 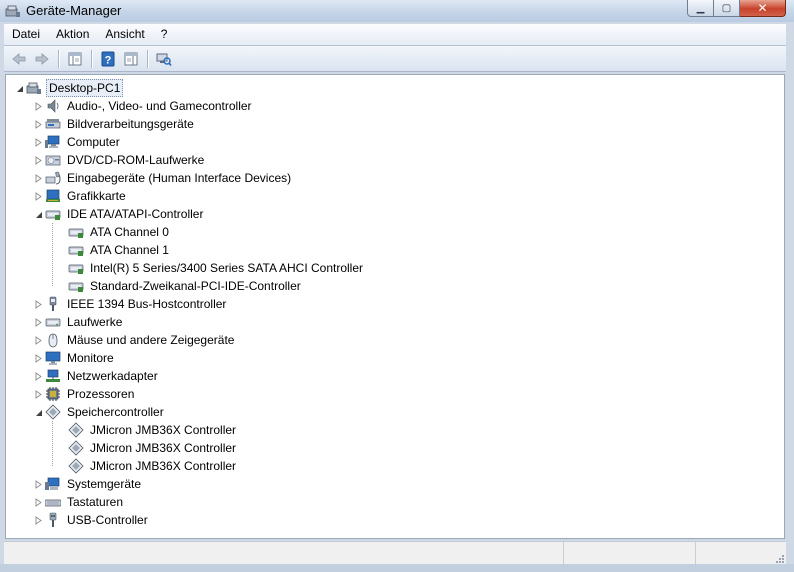 I want to click on tree-guide-line, so click(x=52, y=443).